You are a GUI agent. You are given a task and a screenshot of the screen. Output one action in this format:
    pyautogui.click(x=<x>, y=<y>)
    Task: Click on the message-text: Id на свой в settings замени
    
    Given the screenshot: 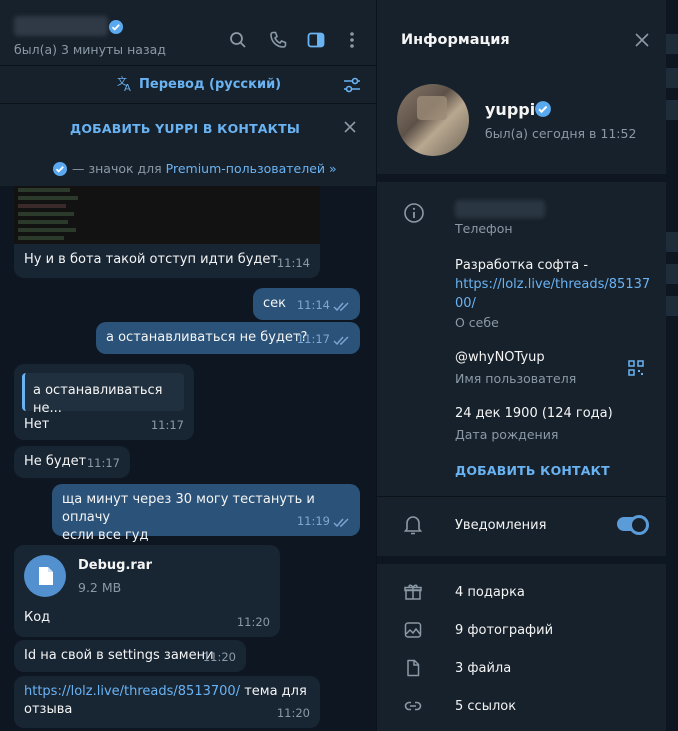 What is the action you would take?
    pyautogui.click(x=119, y=655)
    